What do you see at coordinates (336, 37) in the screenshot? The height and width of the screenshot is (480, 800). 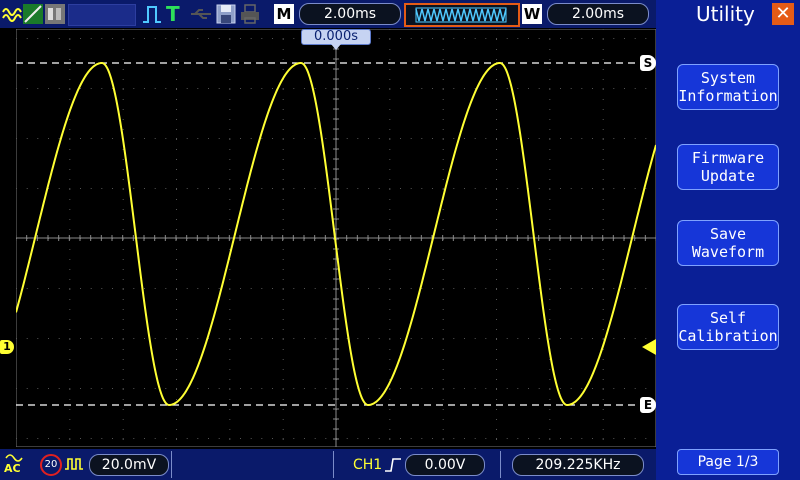 I see `trigger-position-flag: 0.000s` at bounding box center [336, 37].